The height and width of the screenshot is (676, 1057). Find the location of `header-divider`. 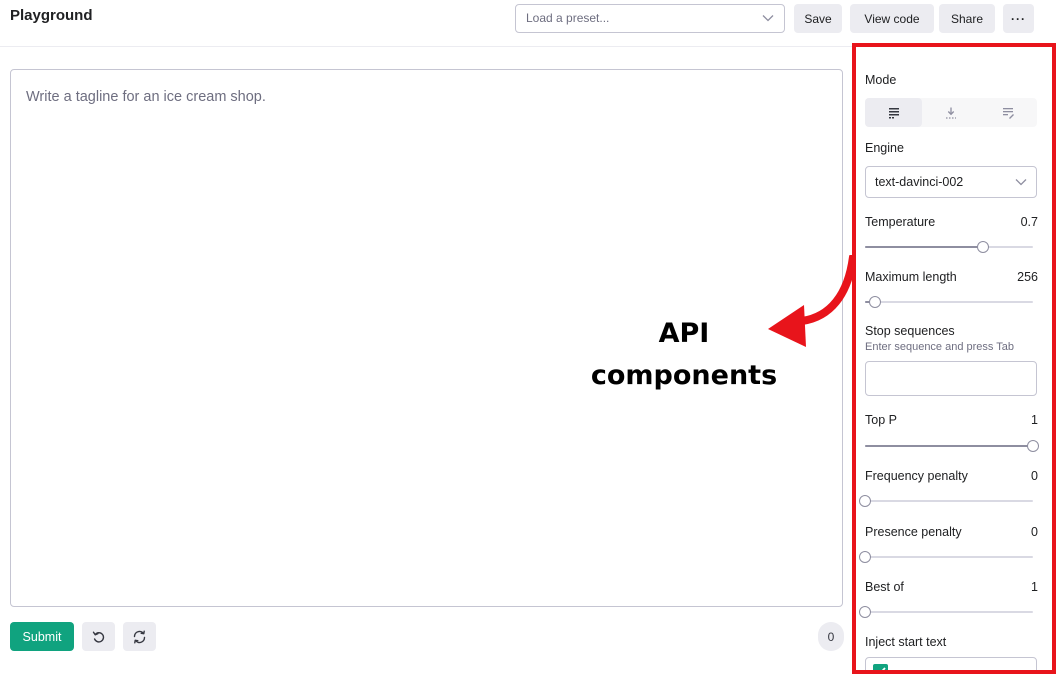

header-divider is located at coordinates (426, 46).